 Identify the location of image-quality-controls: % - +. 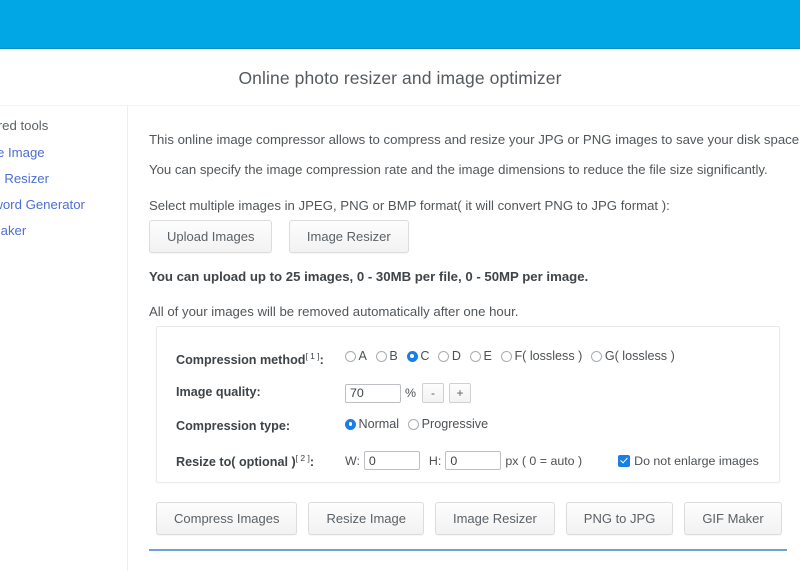
(410, 393).